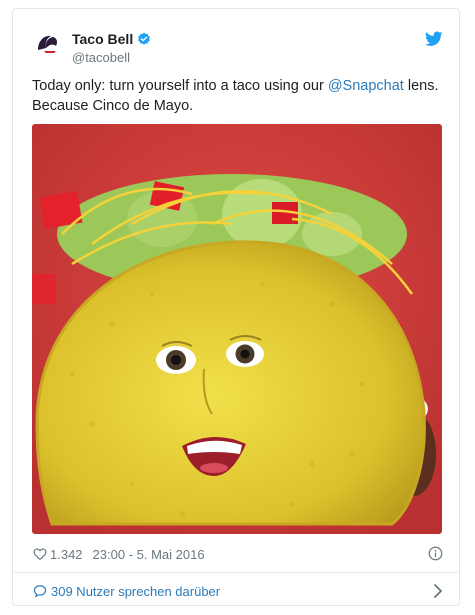 This screenshot has height=615, width=475. I want to click on tweet-meta: 1.342 23:00 - 5. Mai 2016, so click(238, 554).